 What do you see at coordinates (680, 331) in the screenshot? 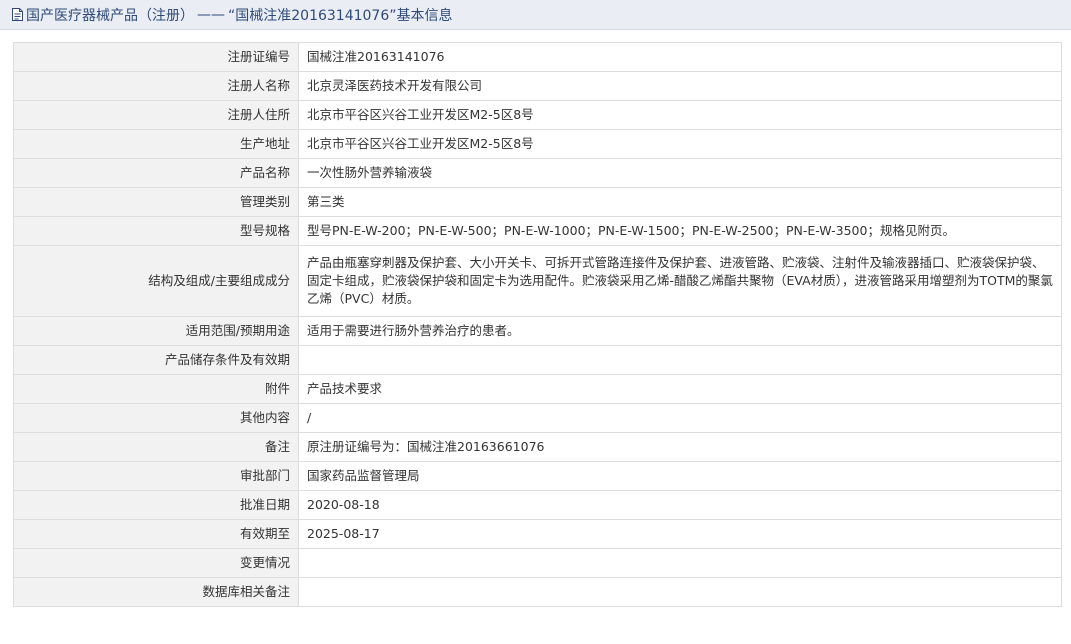
I see `field-value: 适用于需要进行肠外营养治疗的患者。` at bounding box center [680, 331].